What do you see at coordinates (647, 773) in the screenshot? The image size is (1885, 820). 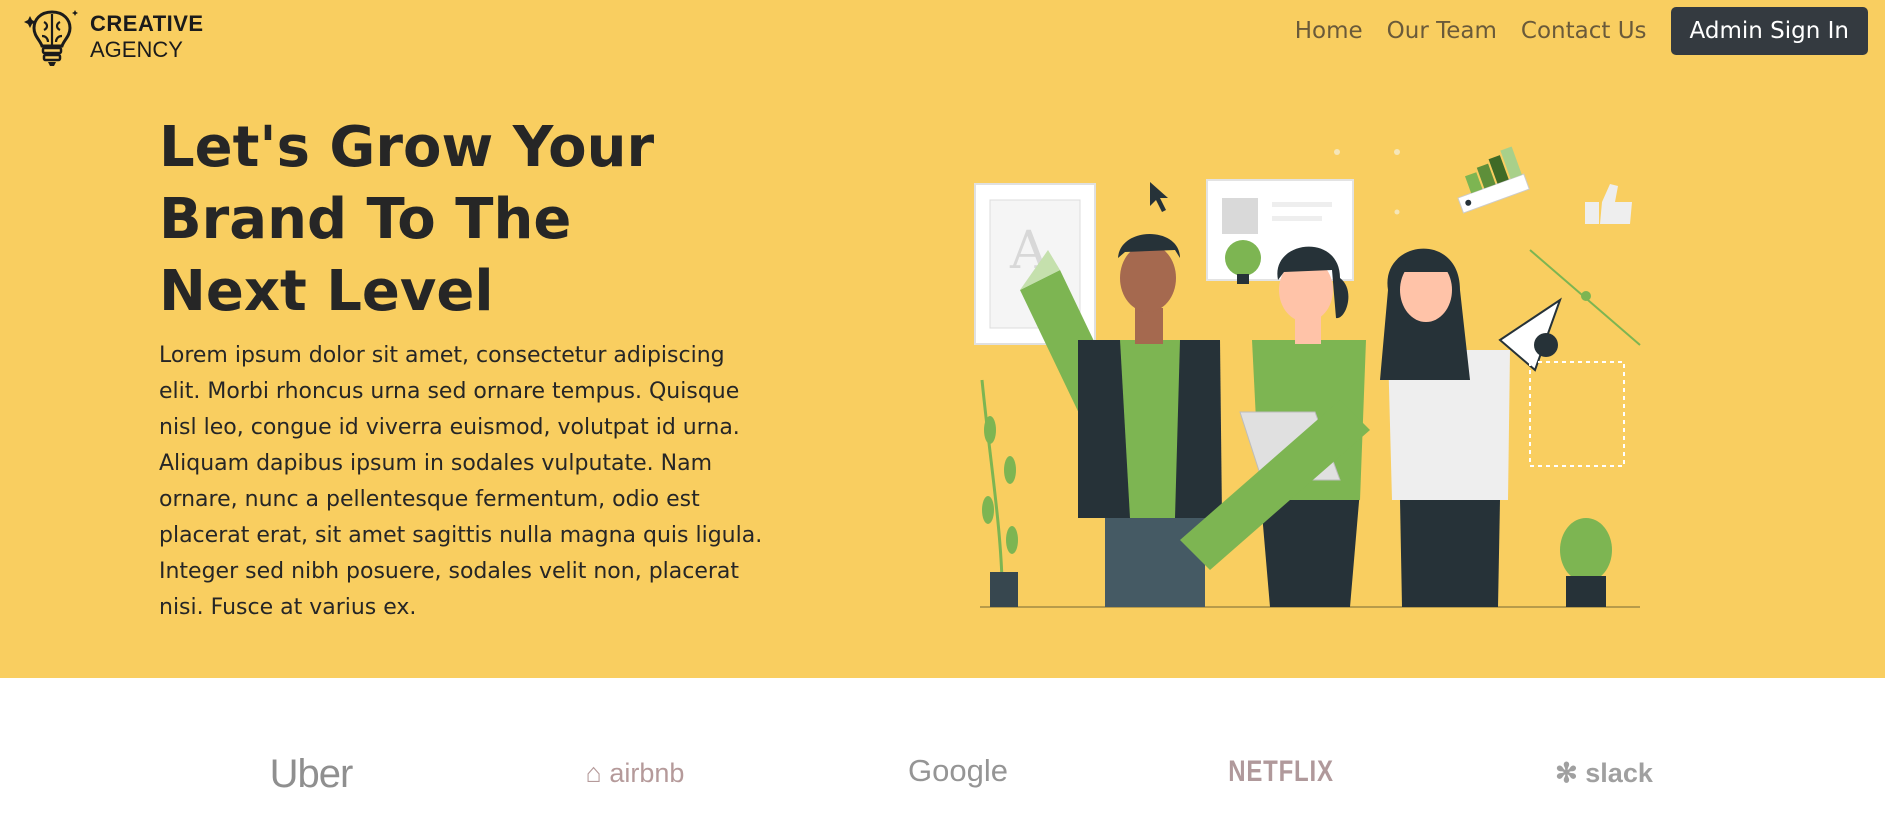 I see `brand-name-airbnb: airbnb` at bounding box center [647, 773].